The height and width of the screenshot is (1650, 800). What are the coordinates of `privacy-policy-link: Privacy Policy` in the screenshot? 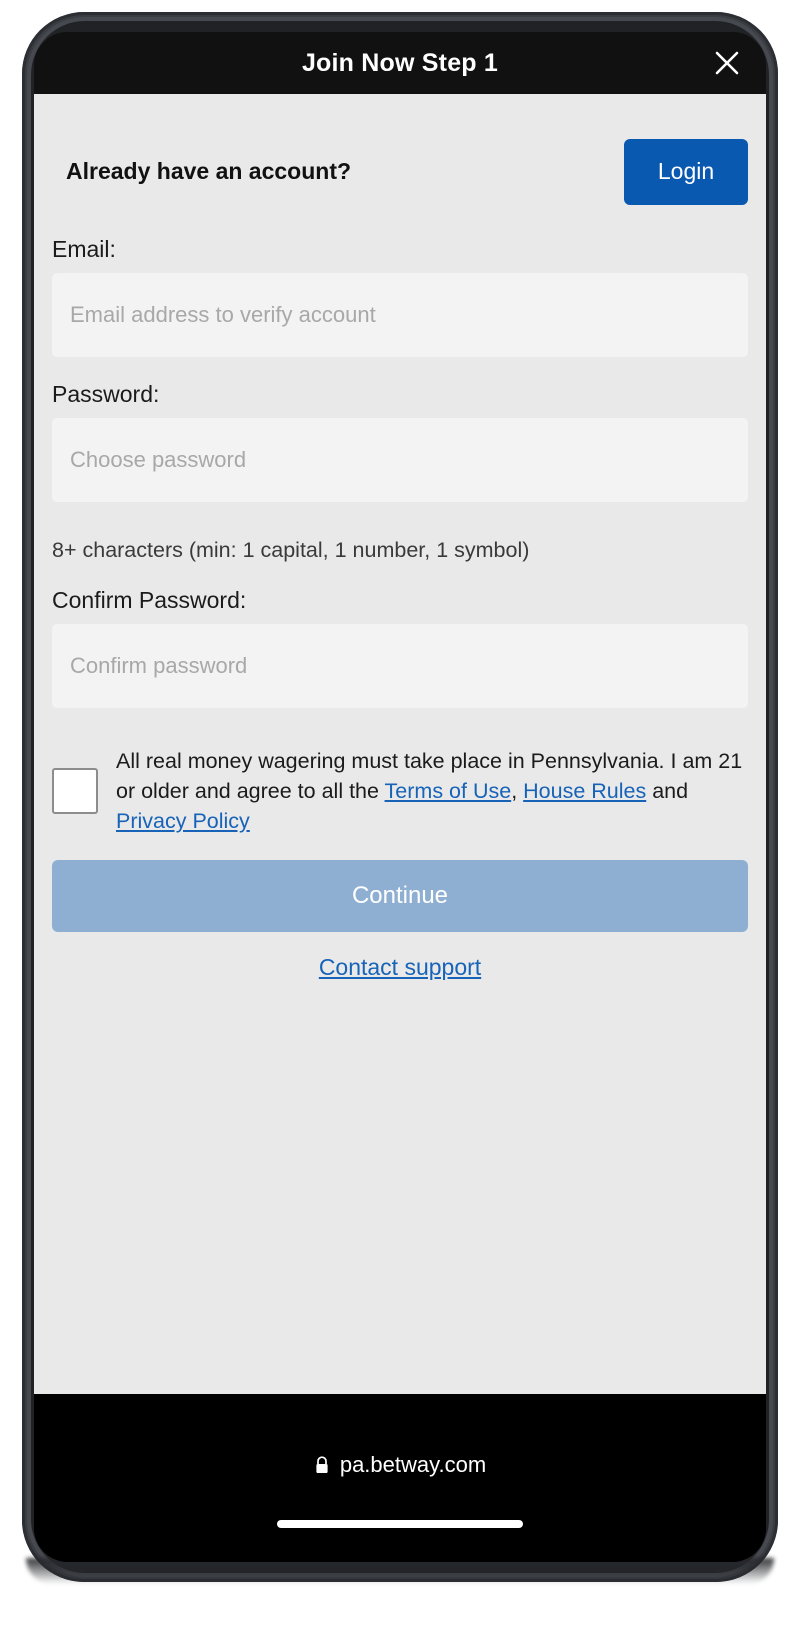 It's located at (183, 821).